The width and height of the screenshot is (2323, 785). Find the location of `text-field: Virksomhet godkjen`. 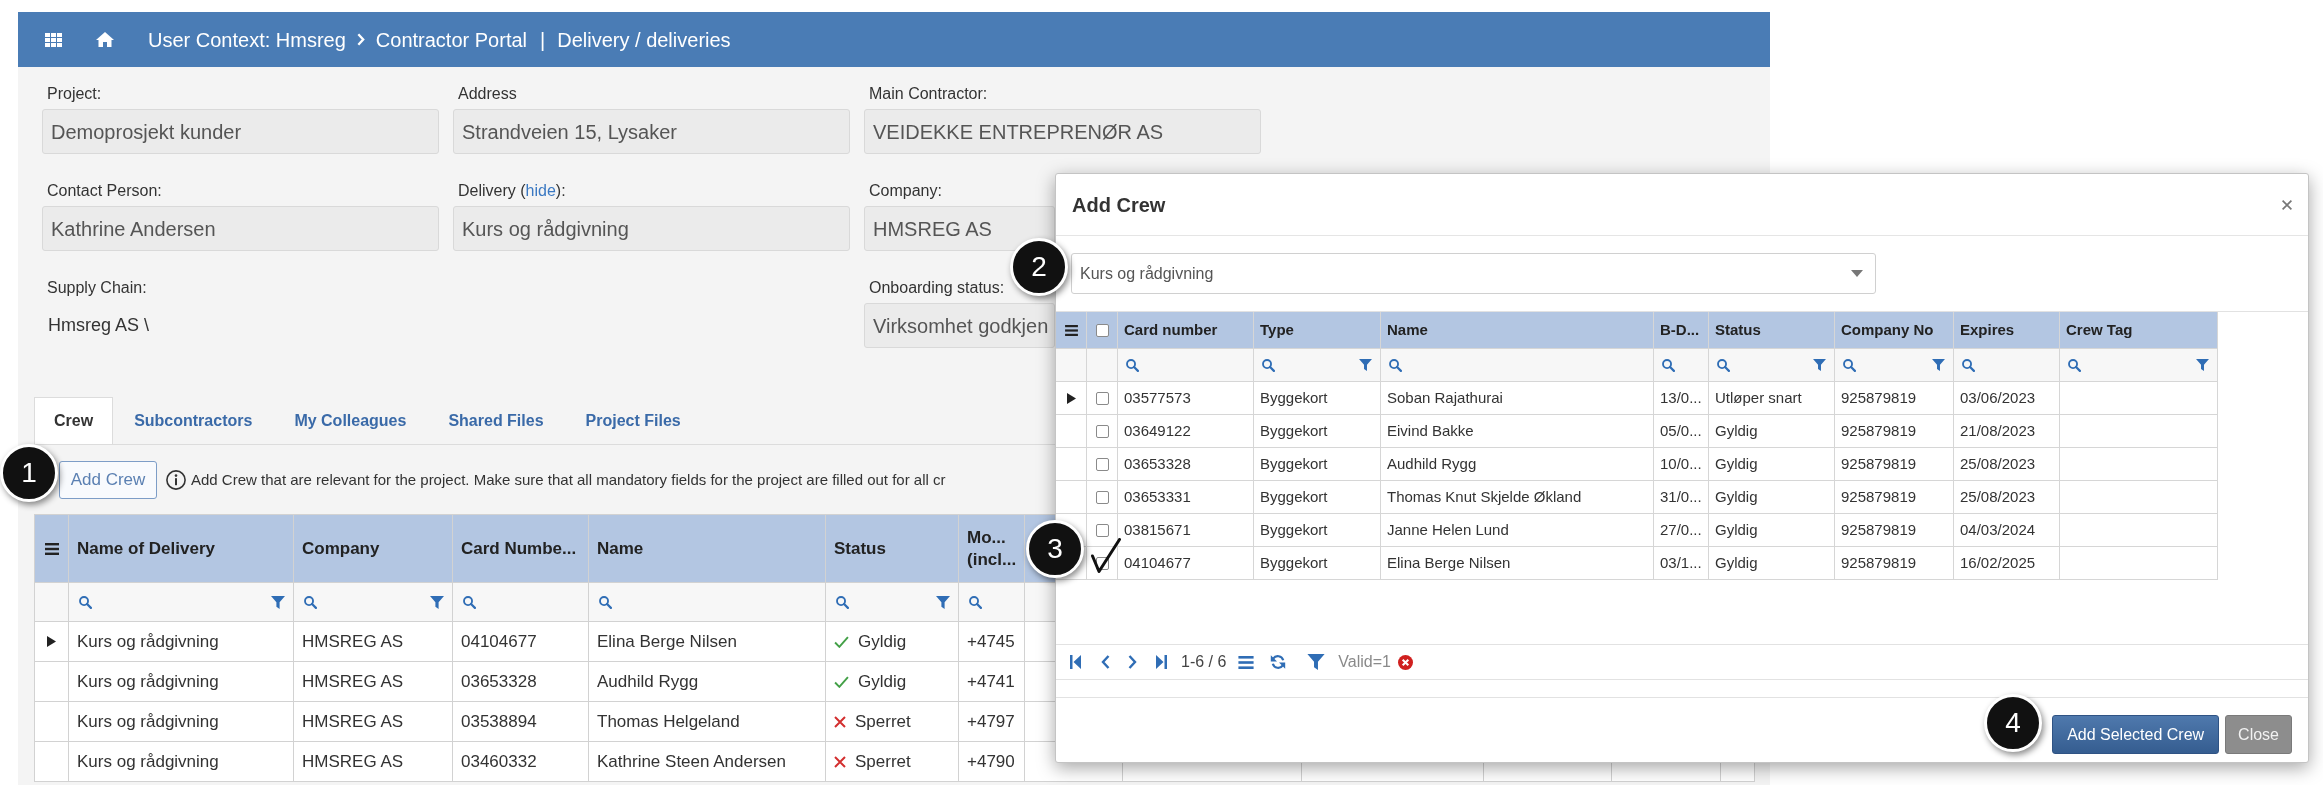

text-field: Virksomhet godkjen is located at coordinates (959, 325).